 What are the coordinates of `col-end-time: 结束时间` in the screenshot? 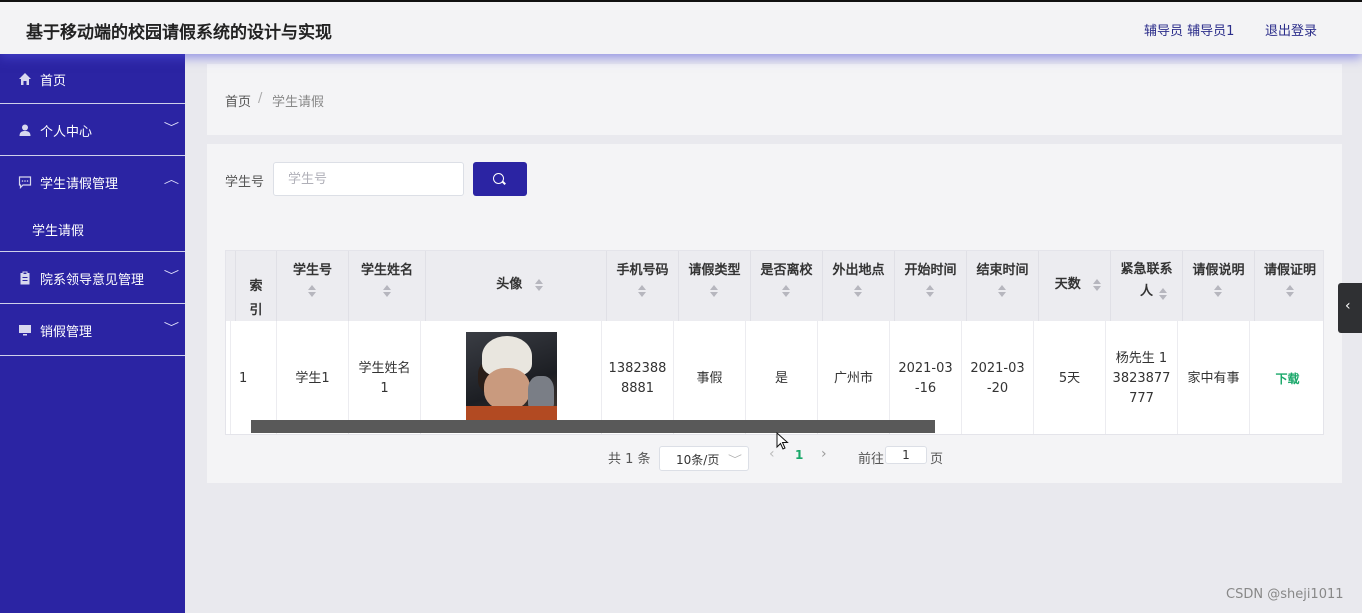 It's located at (1003, 286).